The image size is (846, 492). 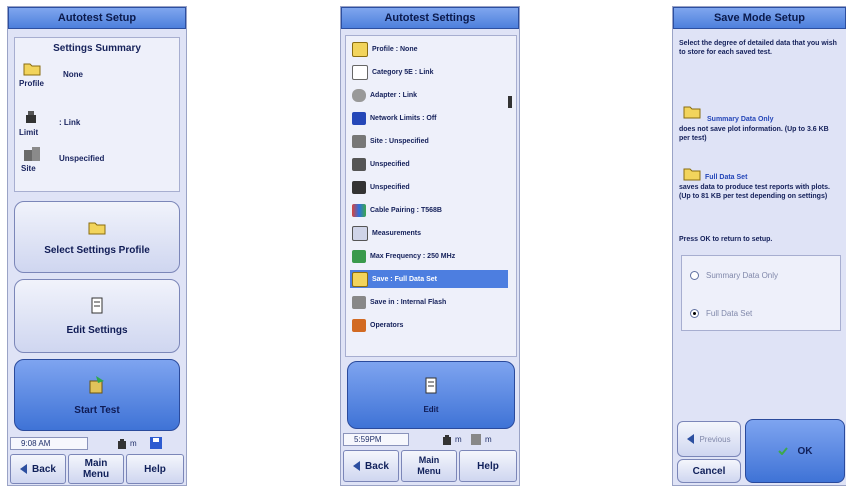 What do you see at coordinates (156, 443) in the screenshot?
I see `save-disk-icon` at bounding box center [156, 443].